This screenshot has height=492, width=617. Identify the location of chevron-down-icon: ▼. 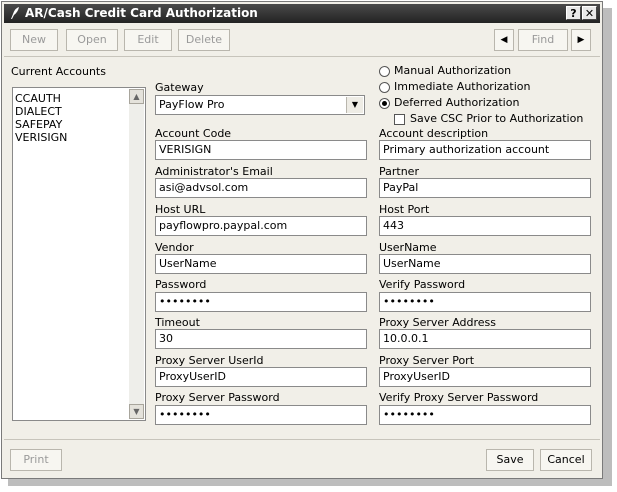
(354, 105).